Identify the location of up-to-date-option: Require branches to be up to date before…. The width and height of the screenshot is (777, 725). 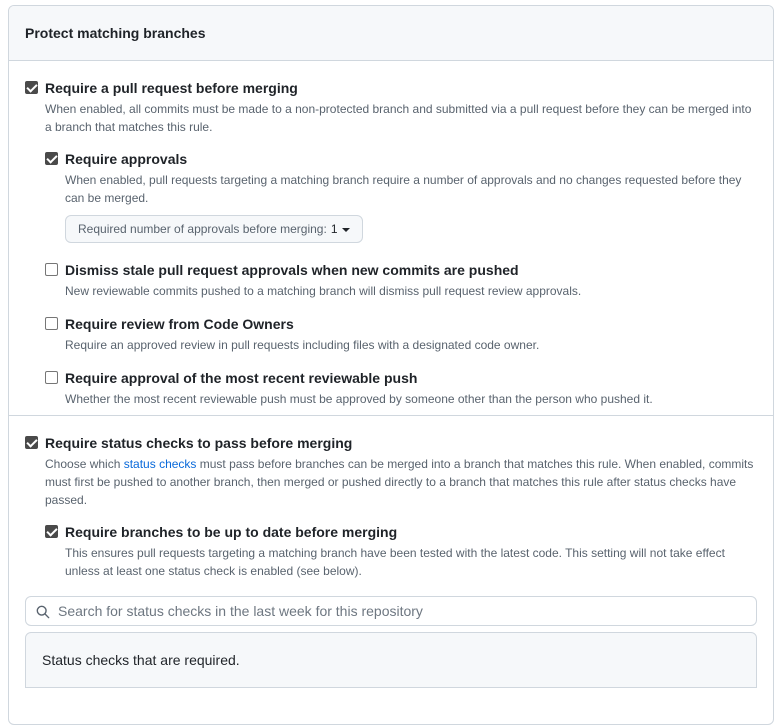
(401, 551).